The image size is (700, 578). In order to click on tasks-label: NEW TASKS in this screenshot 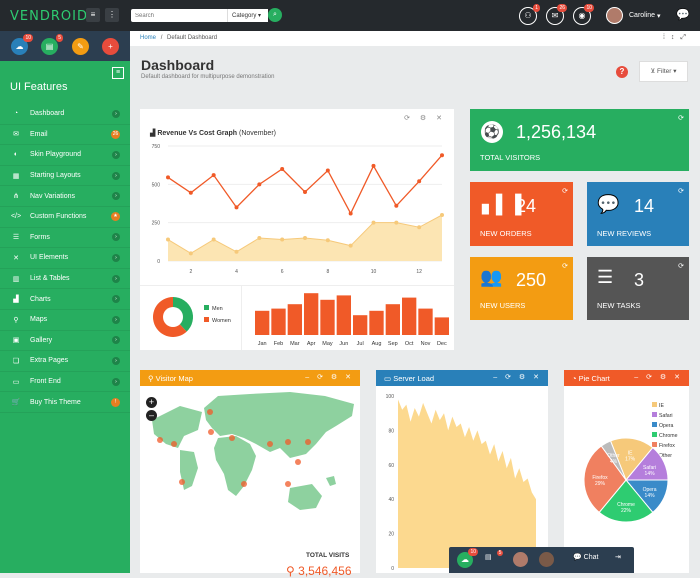, I will do `click(619, 305)`.